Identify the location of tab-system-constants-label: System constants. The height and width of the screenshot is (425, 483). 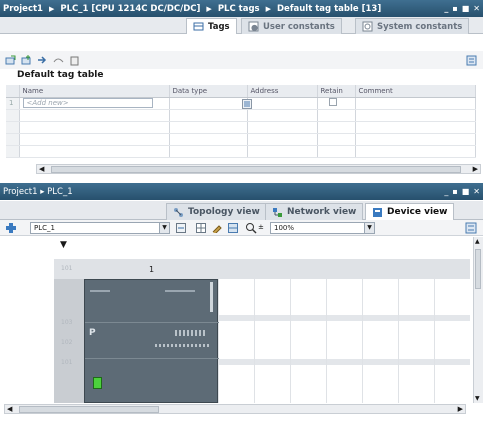
(420, 26).